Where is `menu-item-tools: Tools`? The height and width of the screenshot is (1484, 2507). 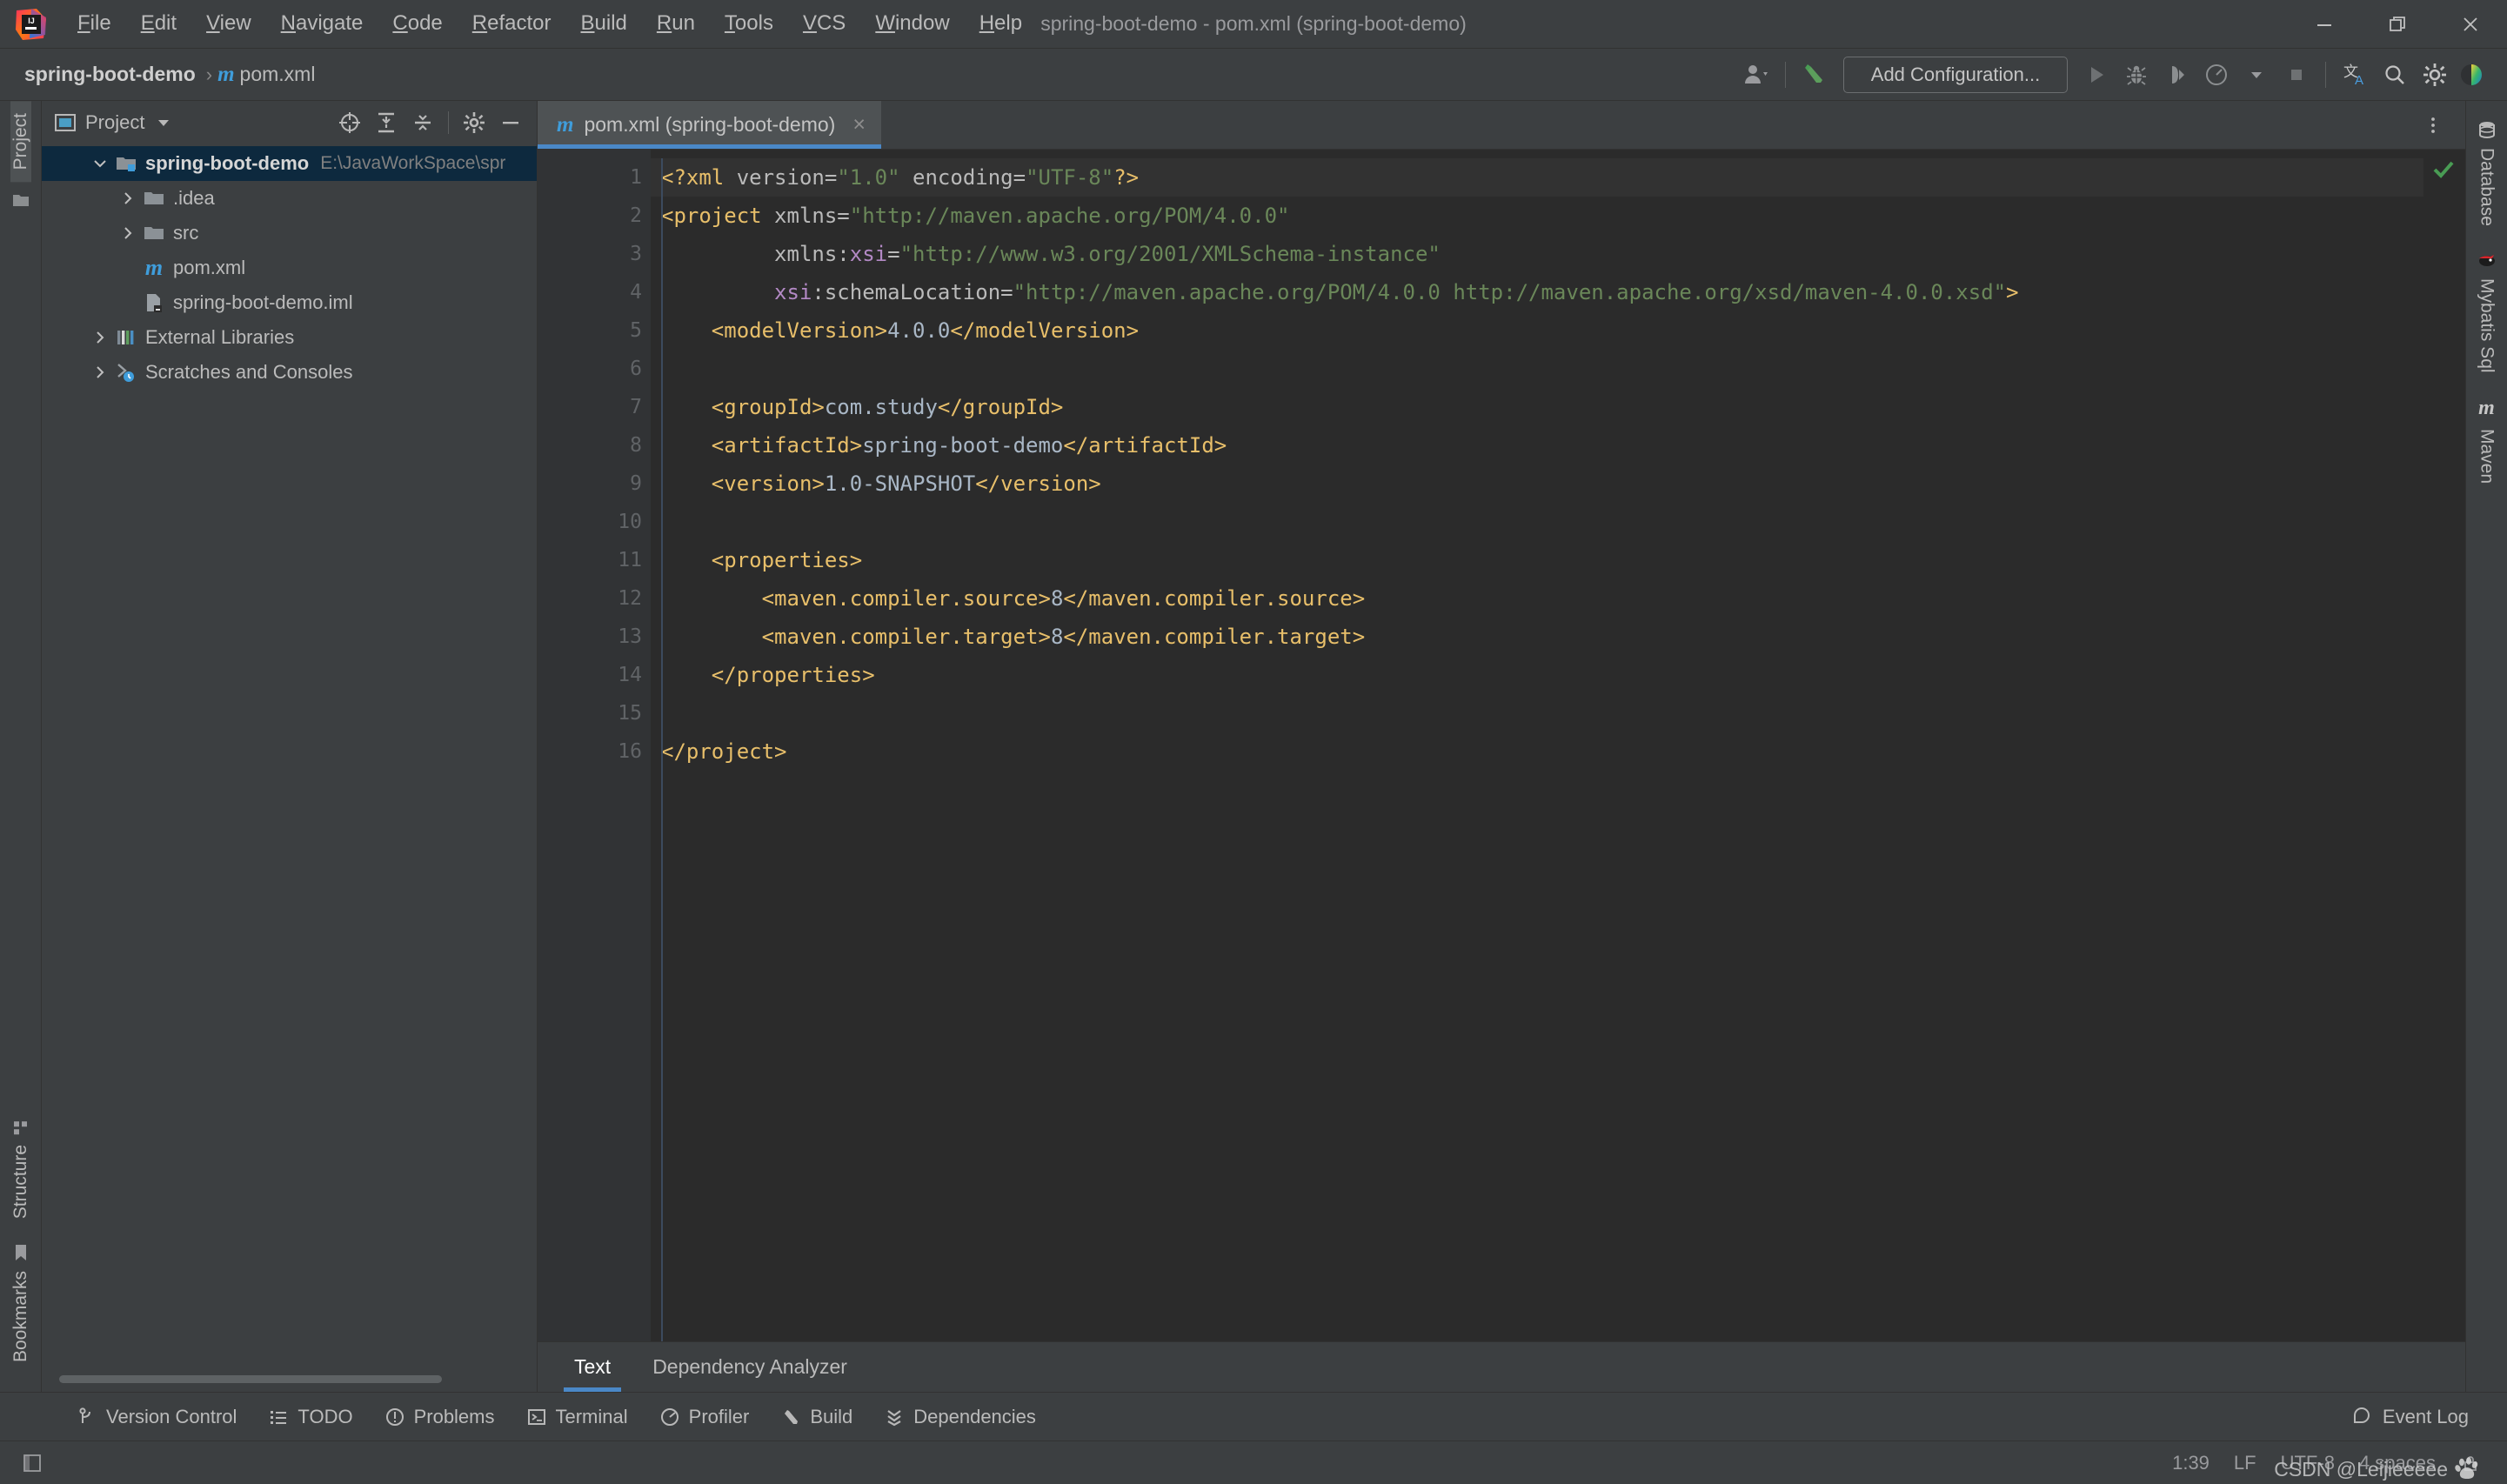
menu-item-tools: Tools is located at coordinates (749, 23).